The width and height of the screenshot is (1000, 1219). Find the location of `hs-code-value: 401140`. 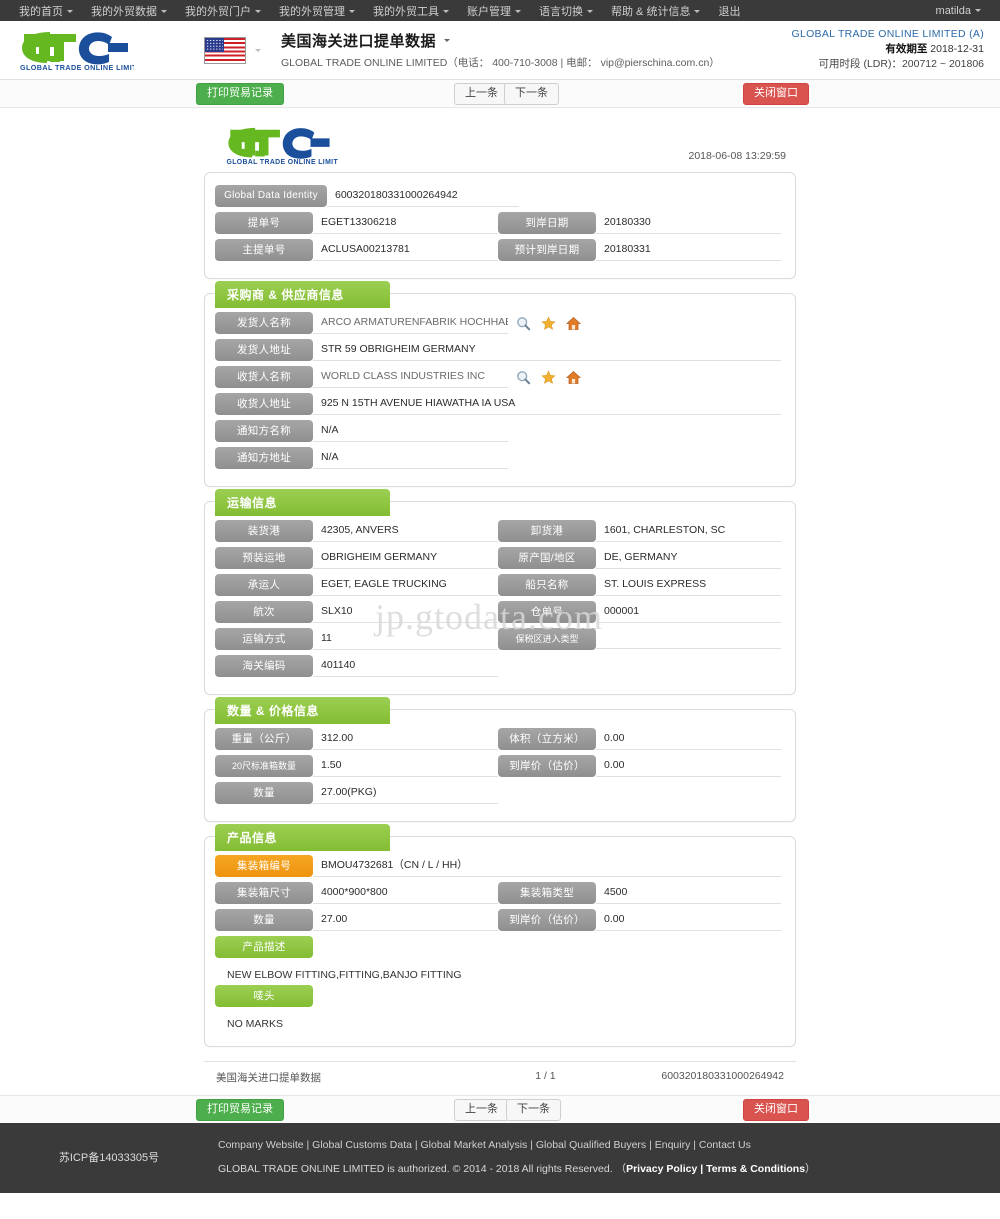

hs-code-value: 401140 is located at coordinates (405, 666).